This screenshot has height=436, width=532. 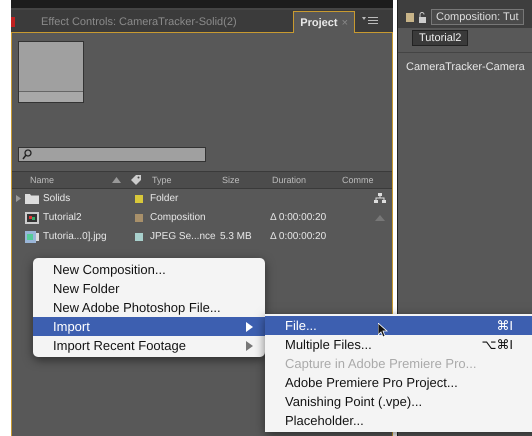 I want to click on panel-tab: Project ×, so click(x=324, y=22).